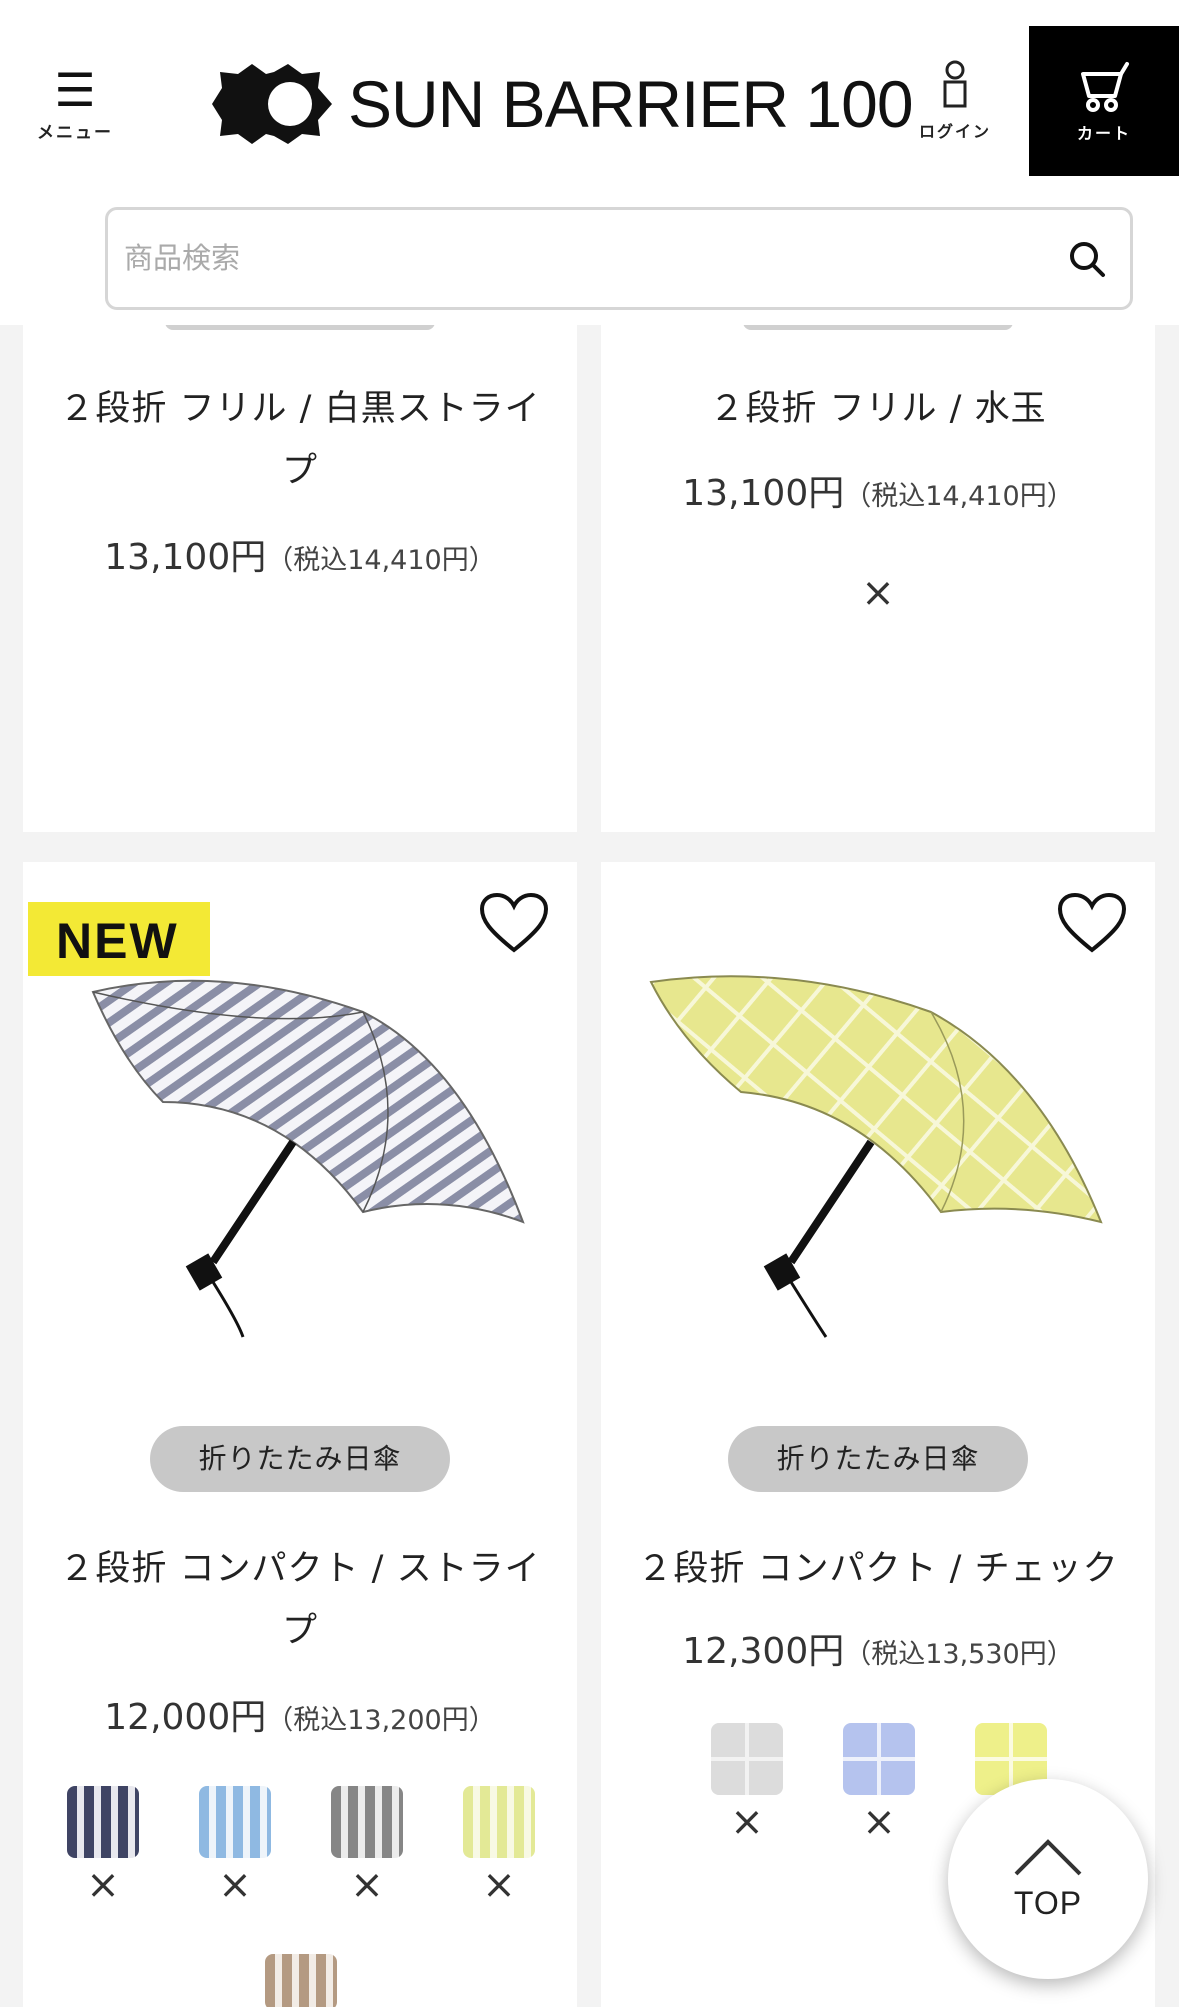 The image size is (1179, 2007). I want to click on back-to-top-label: TOP, so click(1048, 1903).